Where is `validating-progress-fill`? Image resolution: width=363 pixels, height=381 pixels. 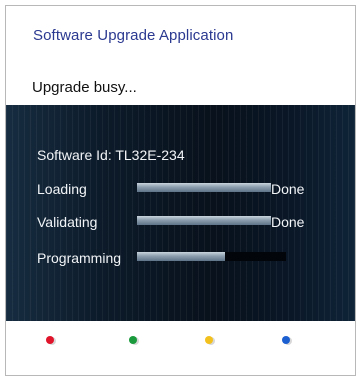 validating-progress-fill is located at coordinates (204, 220).